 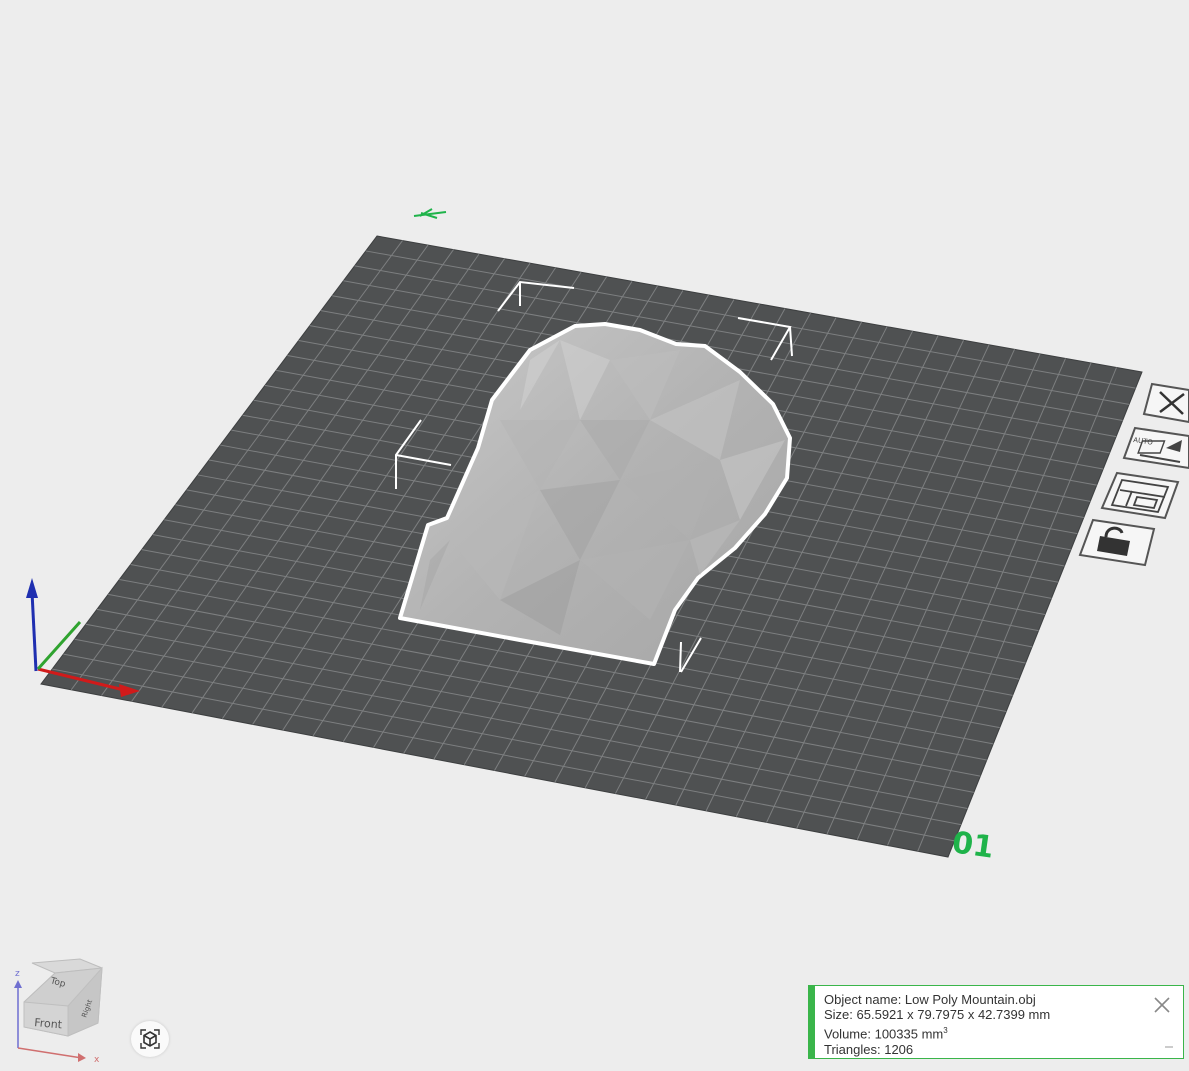 What do you see at coordinates (34, 631) in the screenshot?
I see `z-axis-line` at bounding box center [34, 631].